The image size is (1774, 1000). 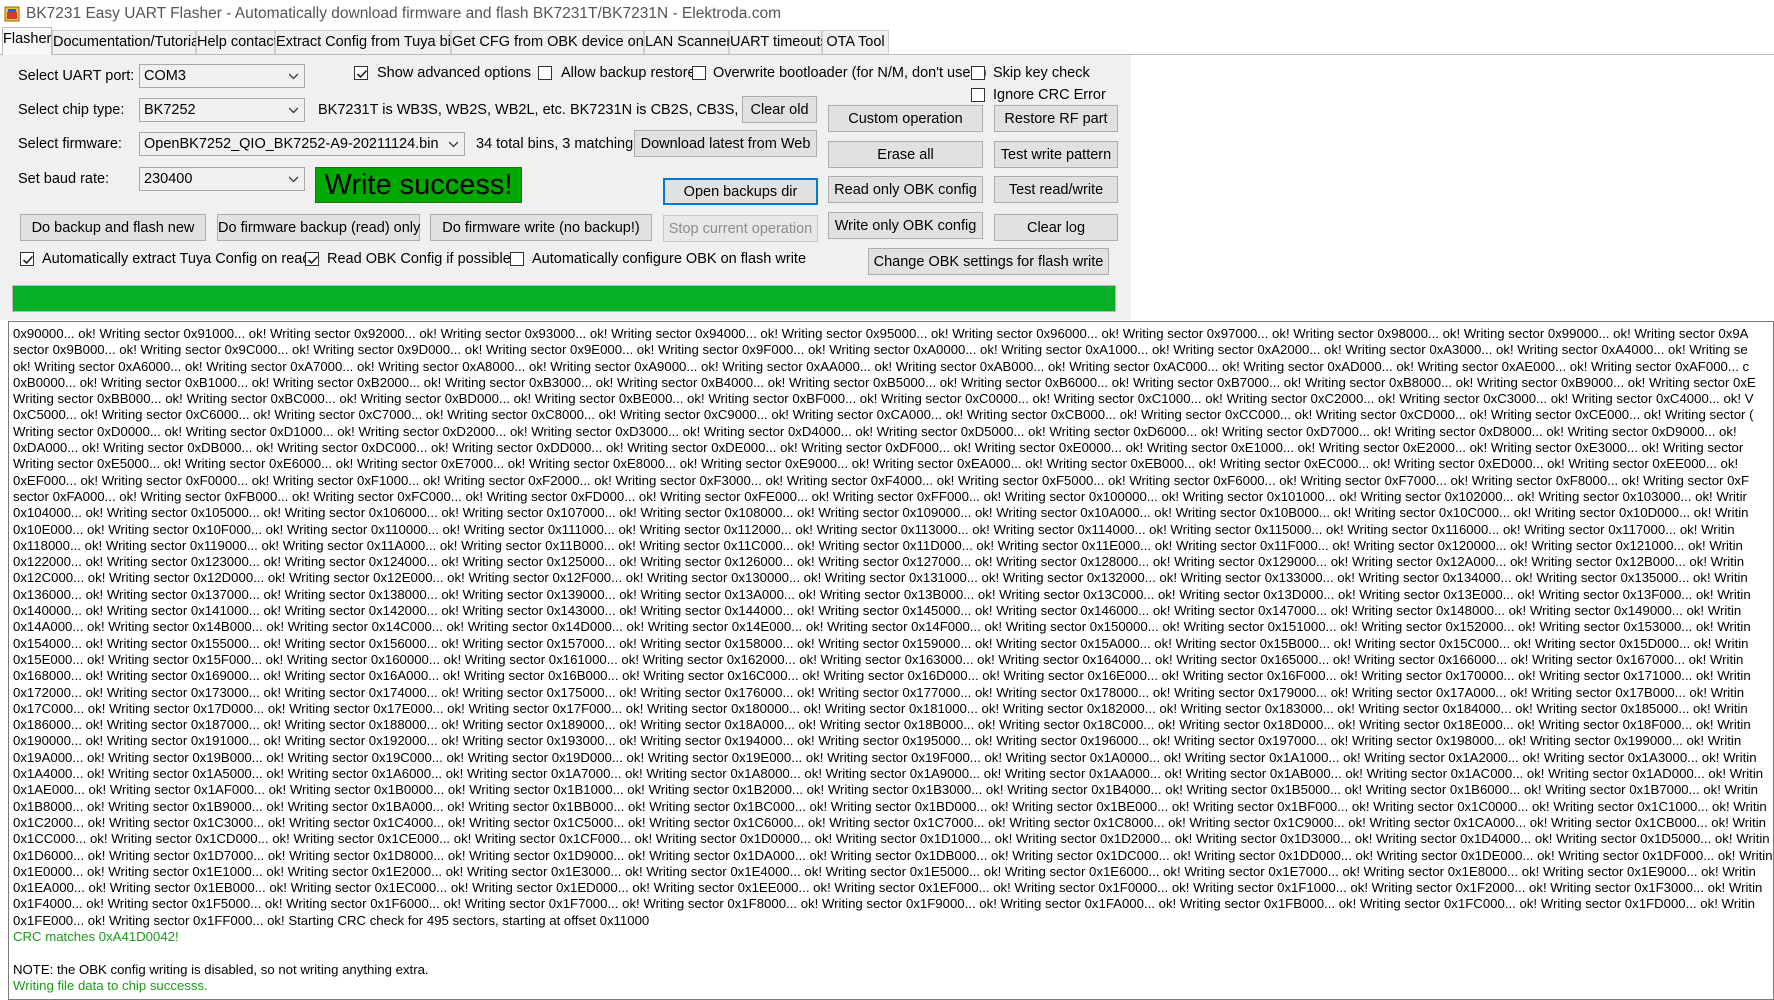 What do you see at coordinates (1452, 187) in the screenshot?
I see `panel-blank-area` at bounding box center [1452, 187].